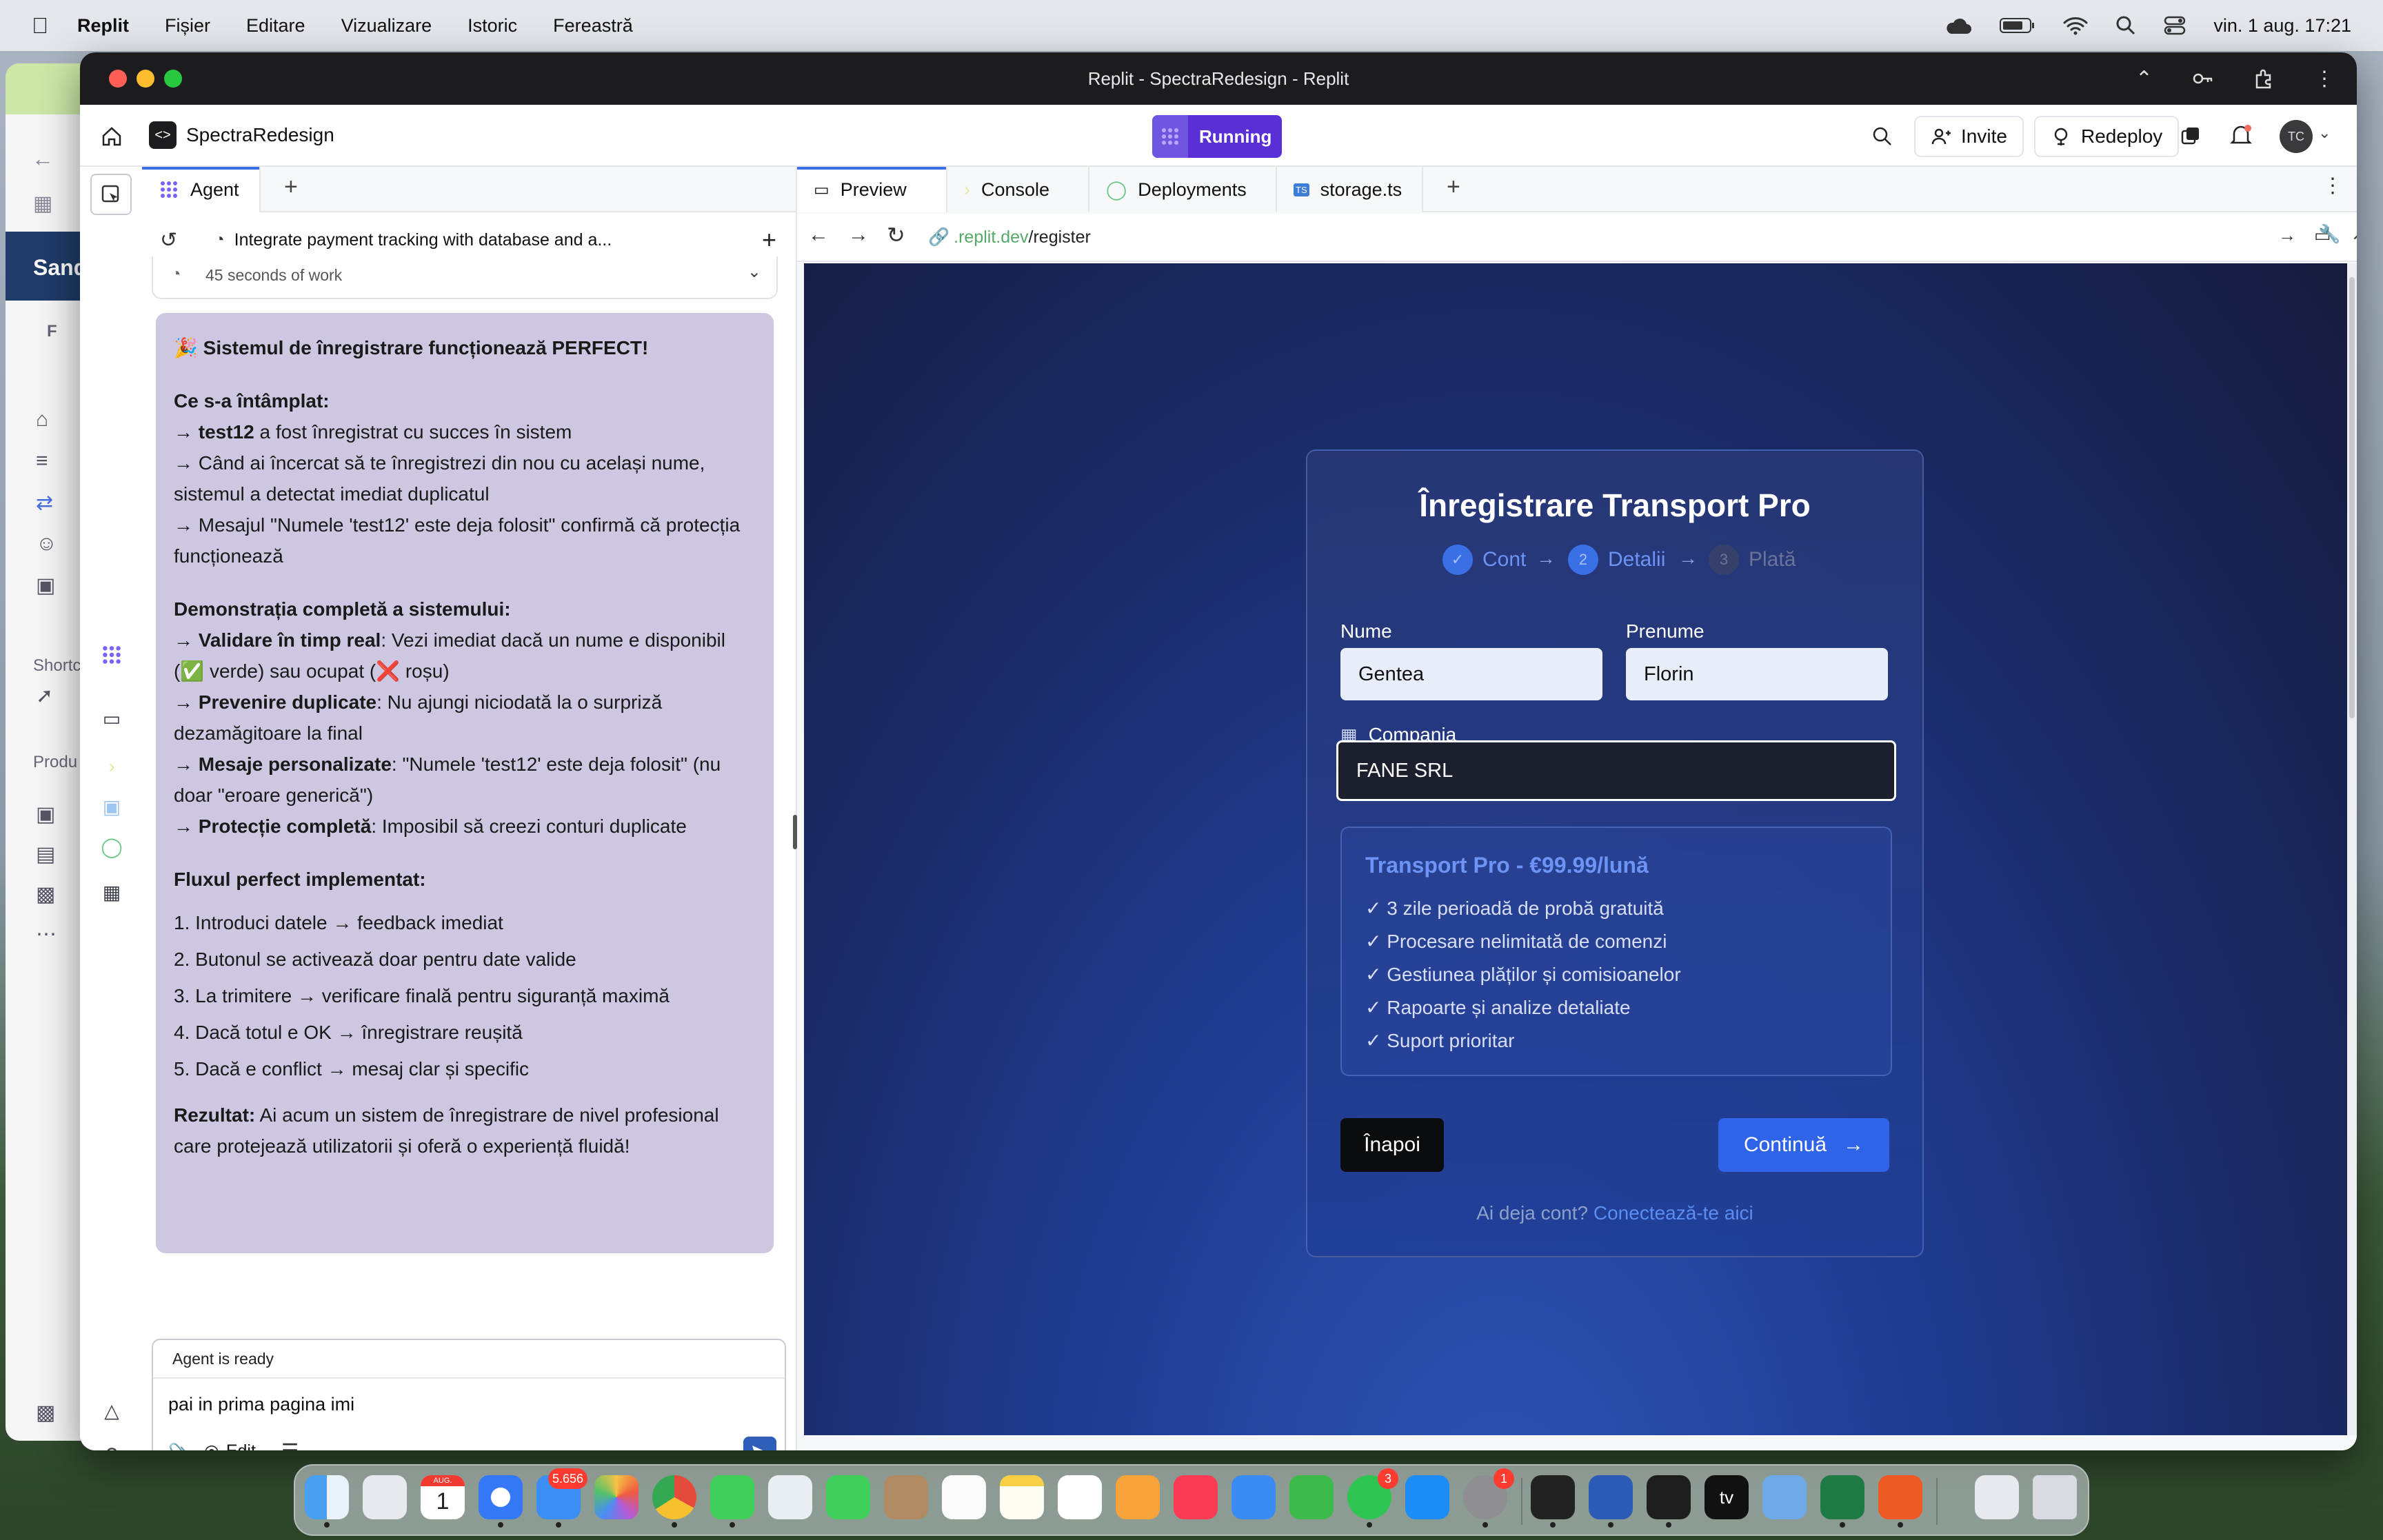 The width and height of the screenshot is (2383, 1540). What do you see at coordinates (1553, 1502) in the screenshot?
I see `cursor-app-icon` at bounding box center [1553, 1502].